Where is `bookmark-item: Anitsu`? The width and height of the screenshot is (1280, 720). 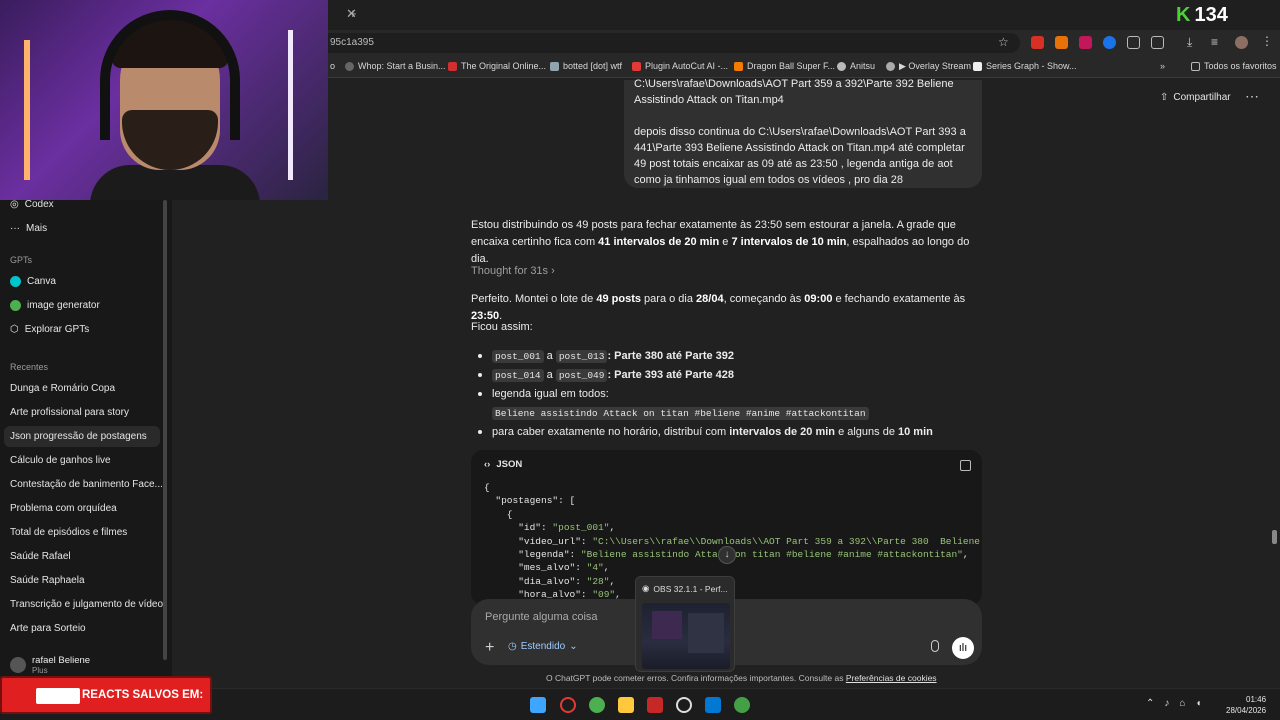 bookmark-item: Anitsu is located at coordinates (856, 66).